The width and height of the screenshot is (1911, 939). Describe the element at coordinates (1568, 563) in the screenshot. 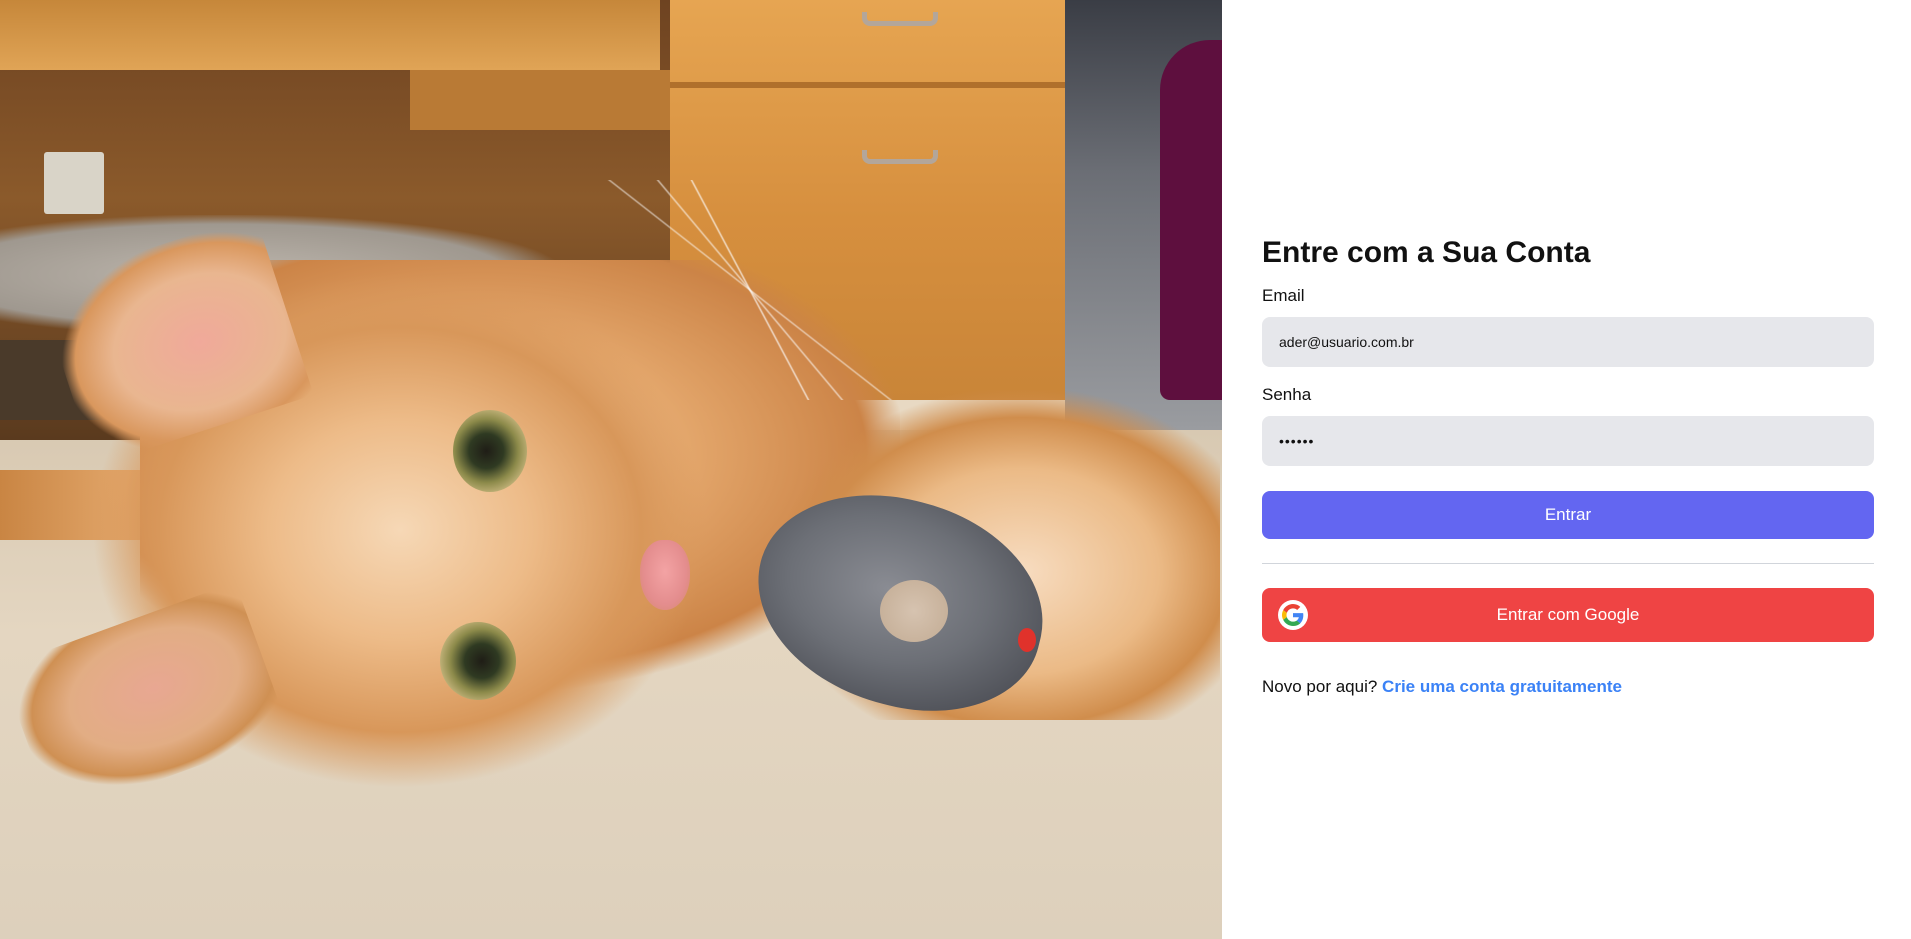

I see `divider` at that location.